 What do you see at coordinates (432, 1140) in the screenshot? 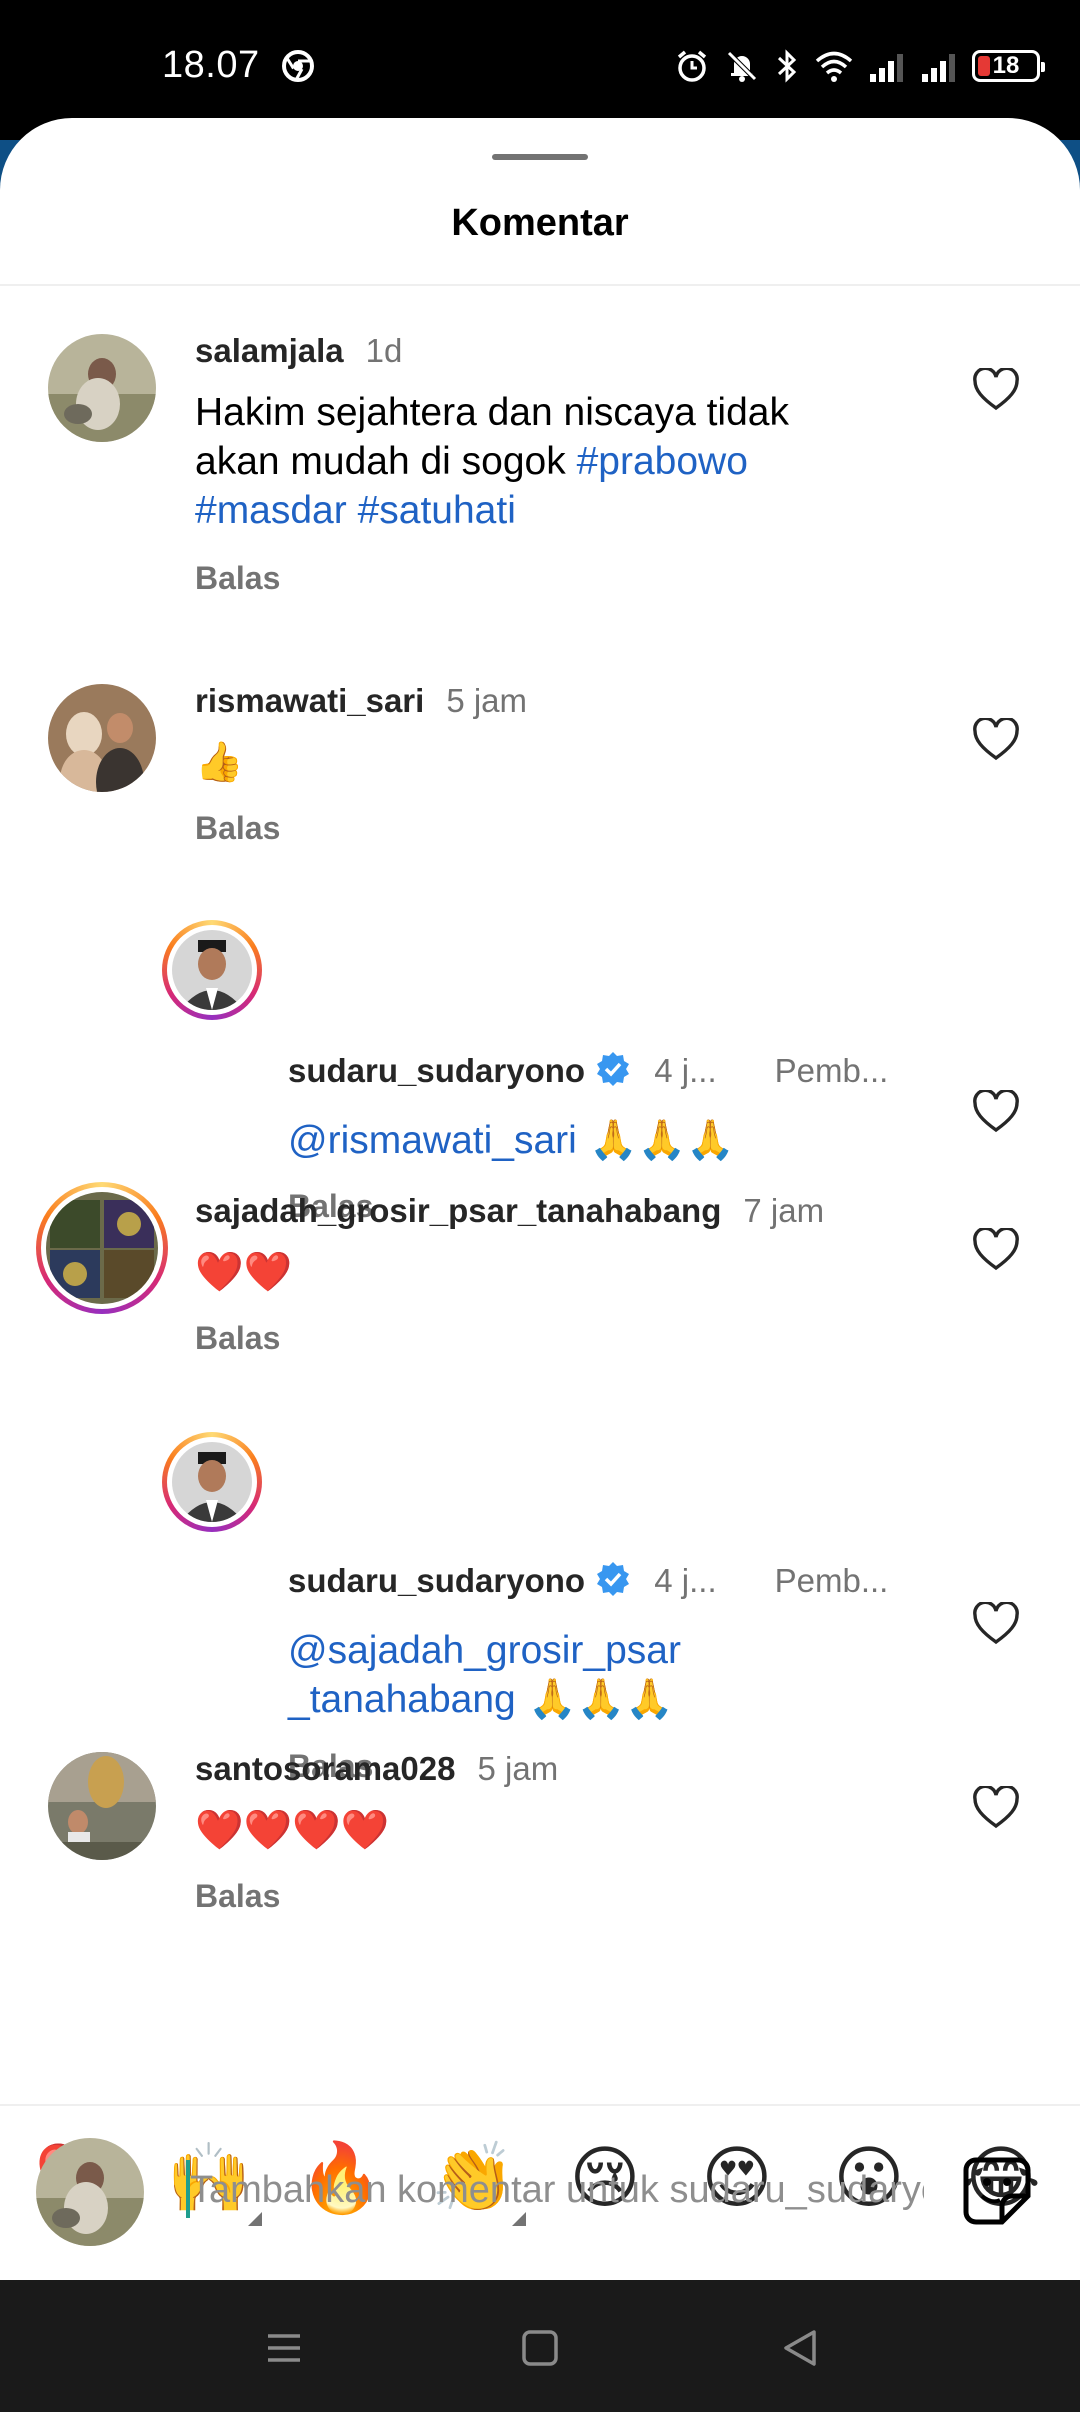
I see `mention-link: @rismawati_sari` at bounding box center [432, 1140].